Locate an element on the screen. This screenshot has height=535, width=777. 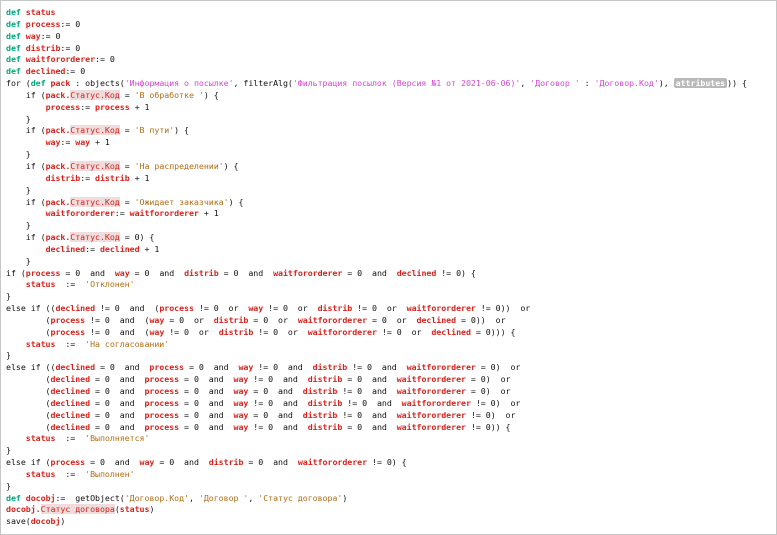
code-line: if (pack.Статус.Код = 'В пути') { is located at coordinates (391, 131).